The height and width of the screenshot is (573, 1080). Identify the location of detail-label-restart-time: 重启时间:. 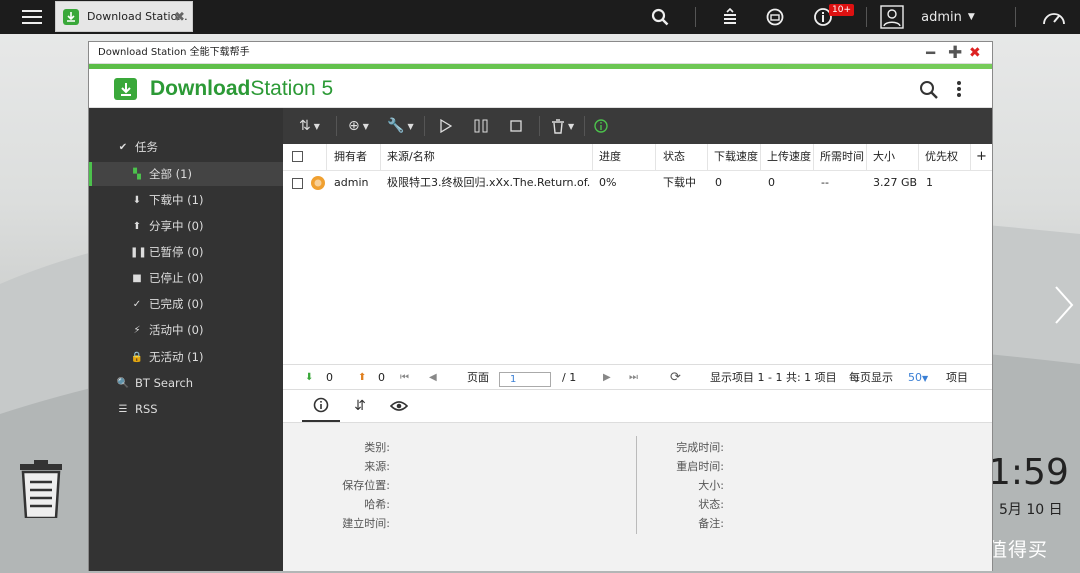
(700, 466).